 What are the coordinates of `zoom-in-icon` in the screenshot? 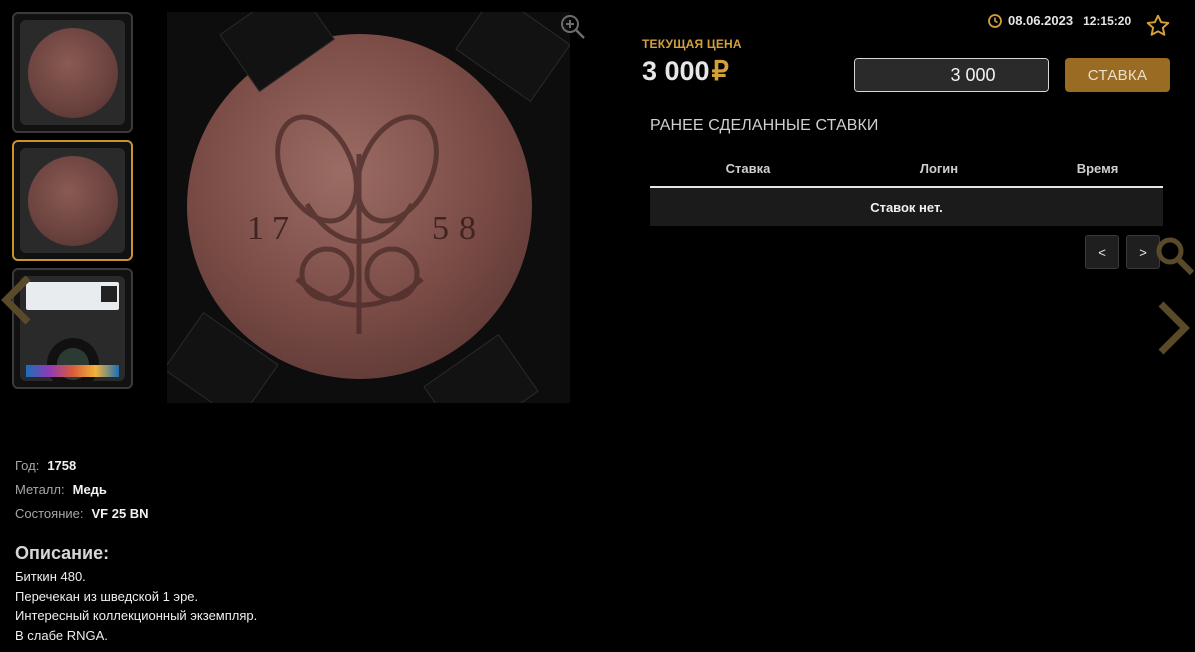 It's located at (573, 29).